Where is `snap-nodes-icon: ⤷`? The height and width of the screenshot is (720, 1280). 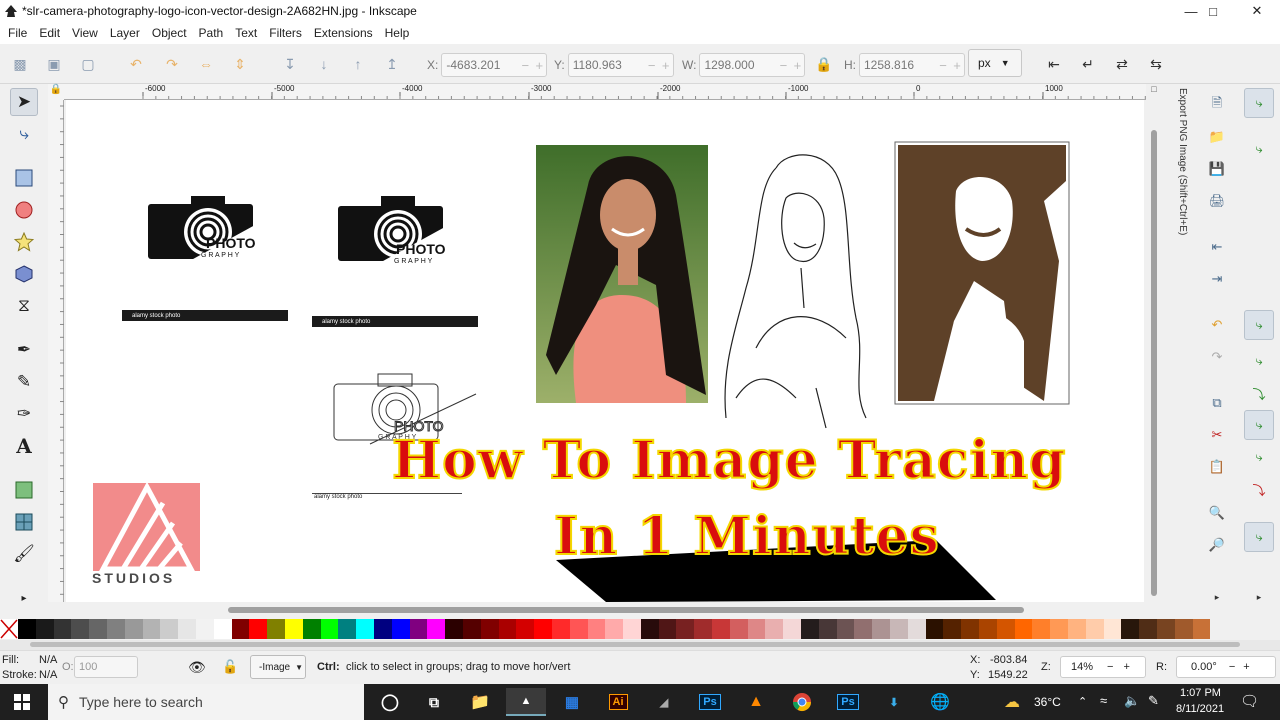
snap-nodes-icon: ⤷ is located at coordinates (1259, 325).